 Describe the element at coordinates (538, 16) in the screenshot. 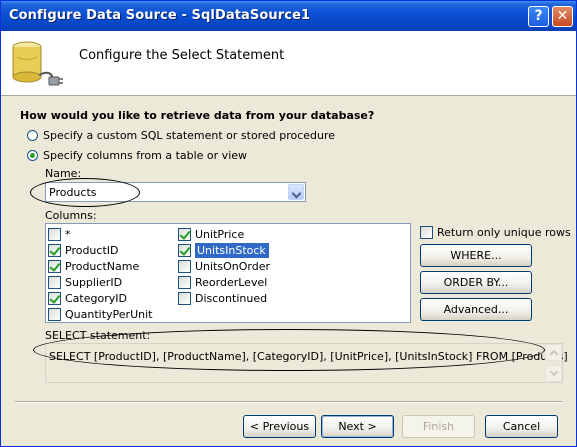

I see `help-button: ?` at that location.